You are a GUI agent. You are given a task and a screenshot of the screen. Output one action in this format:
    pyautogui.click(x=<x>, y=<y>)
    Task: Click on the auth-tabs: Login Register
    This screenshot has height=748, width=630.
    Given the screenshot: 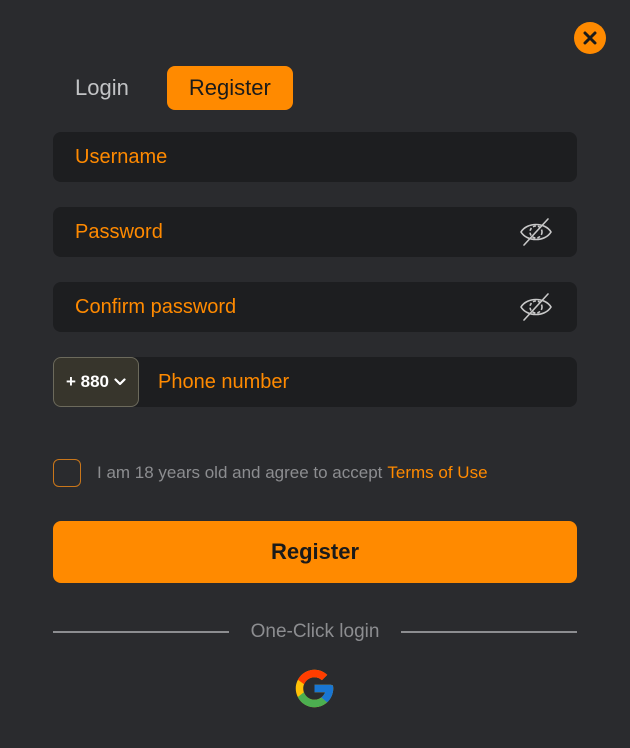 What is the action you would take?
    pyautogui.click(x=173, y=88)
    